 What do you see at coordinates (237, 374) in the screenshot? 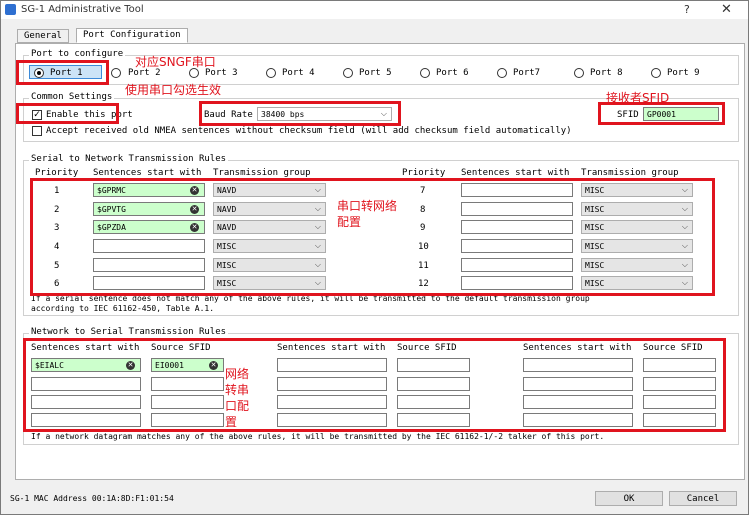
I see `annotation-n2s-line1: 网络` at bounding box center [237, 374].